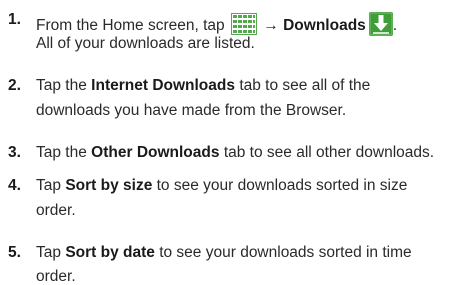 The height and width of the screenshot is (285, 473). What do you see at coordinates (130, 25) in the screenshot?
I see `step-1-prefix: From the Home screen, tap` at bounding box center [130, 25].